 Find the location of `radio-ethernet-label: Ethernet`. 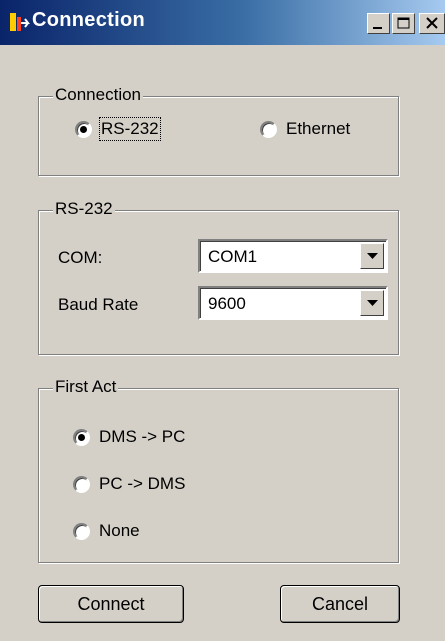

radio-ethernet-label: Ethernet is located at coordinates (318, 129).